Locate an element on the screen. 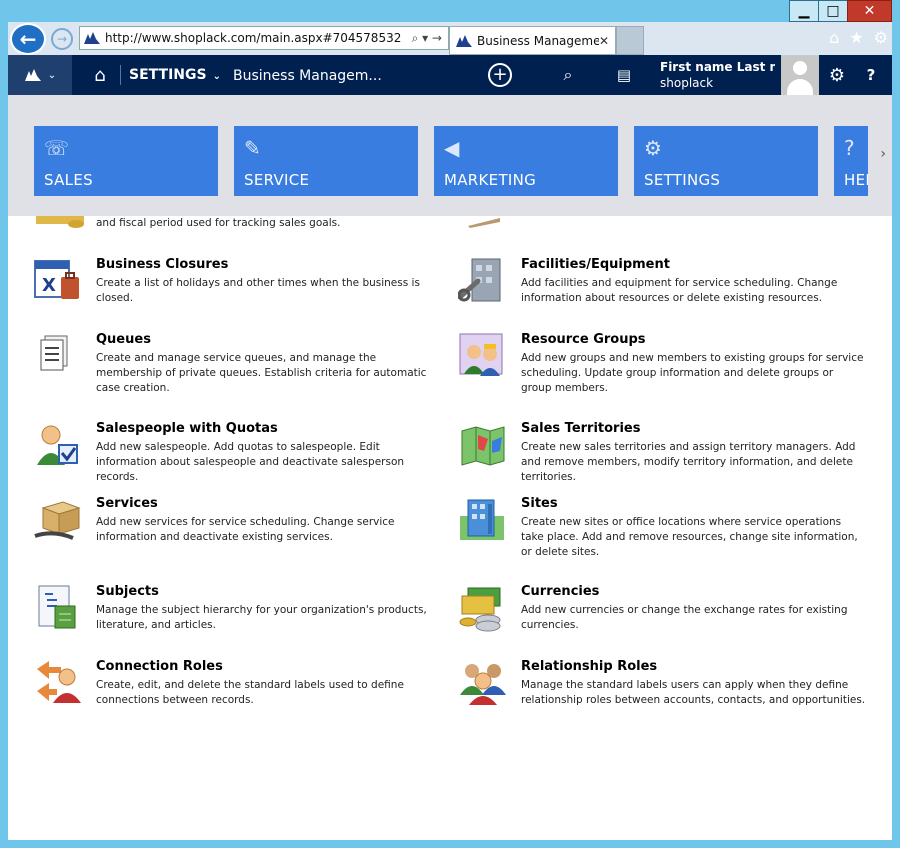 This screenshot has width=900, height=848. favorites-star-icon: ★ is located at coordinates (856, 37).